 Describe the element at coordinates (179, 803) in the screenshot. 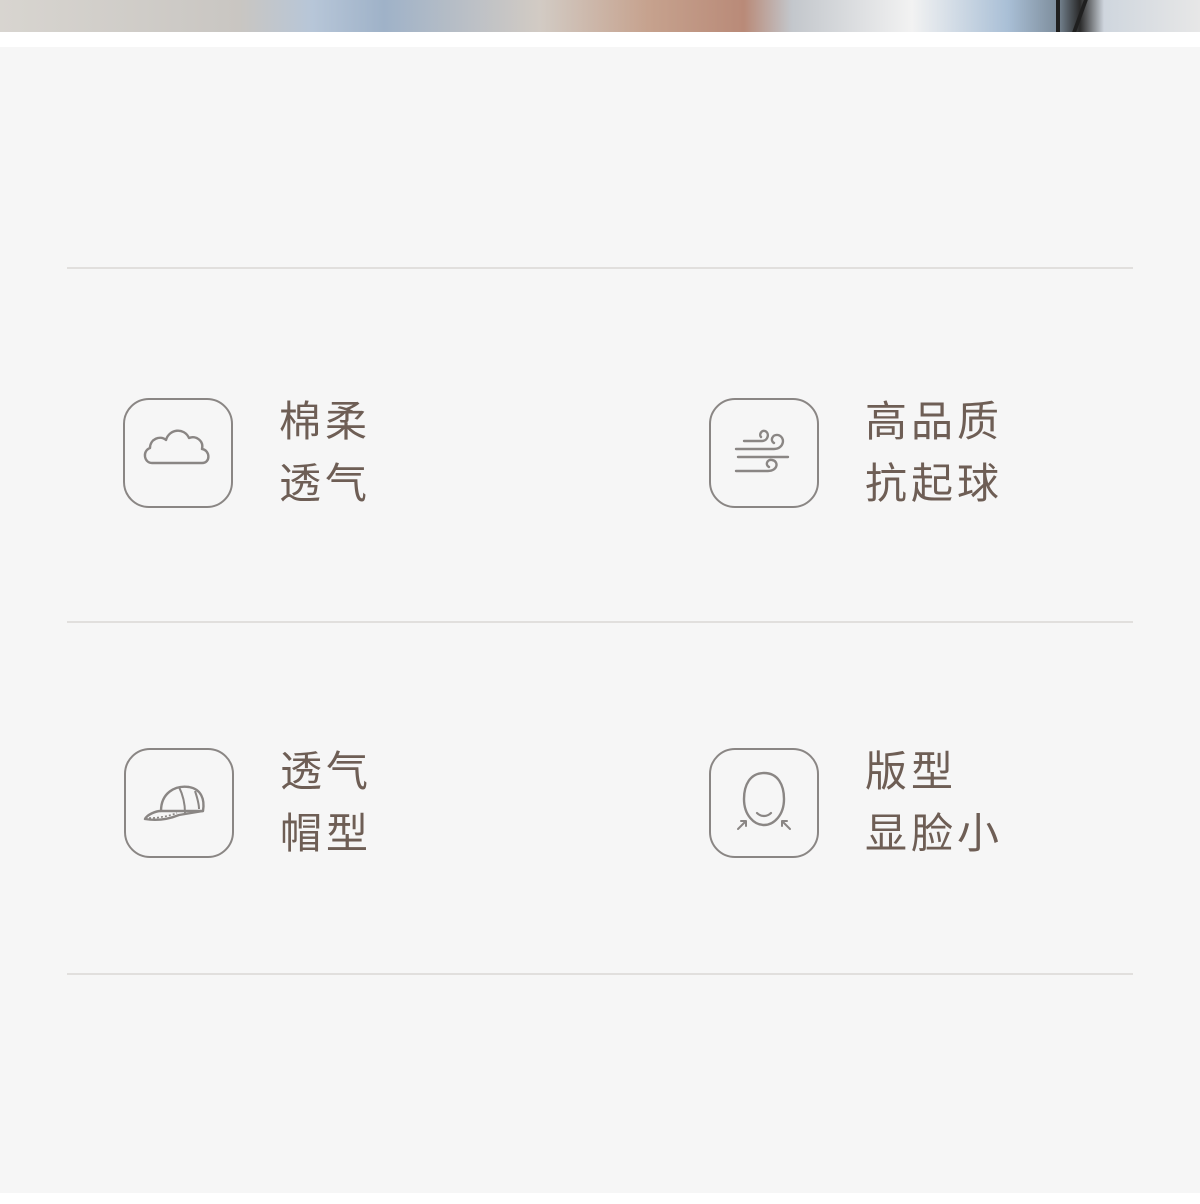

I see `cap-icon` at that location.